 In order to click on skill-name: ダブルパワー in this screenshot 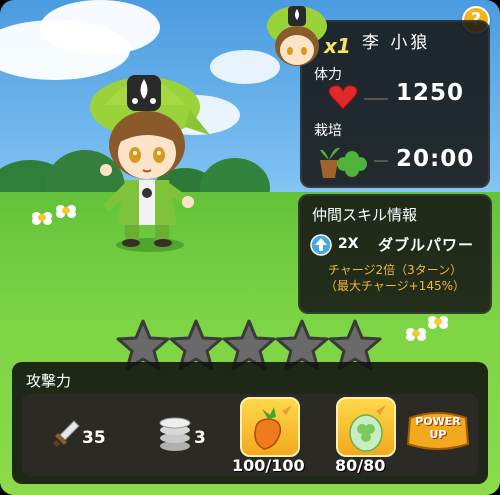, I will do `click(426, 245)`.